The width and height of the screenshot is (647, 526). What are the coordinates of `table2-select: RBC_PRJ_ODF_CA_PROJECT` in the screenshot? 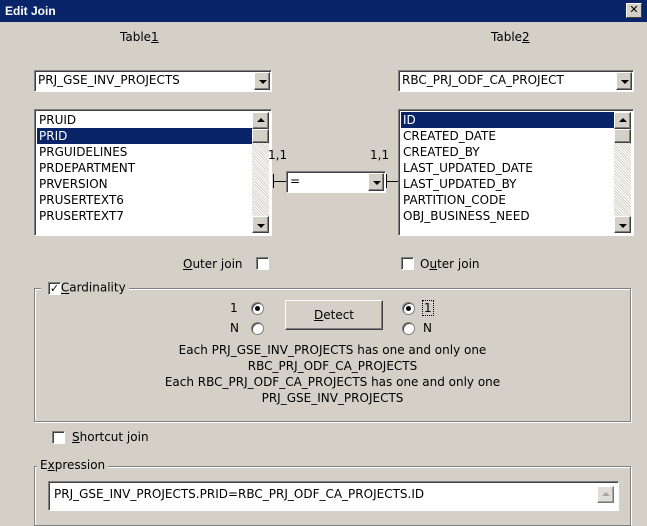 It's located at (516, 81).